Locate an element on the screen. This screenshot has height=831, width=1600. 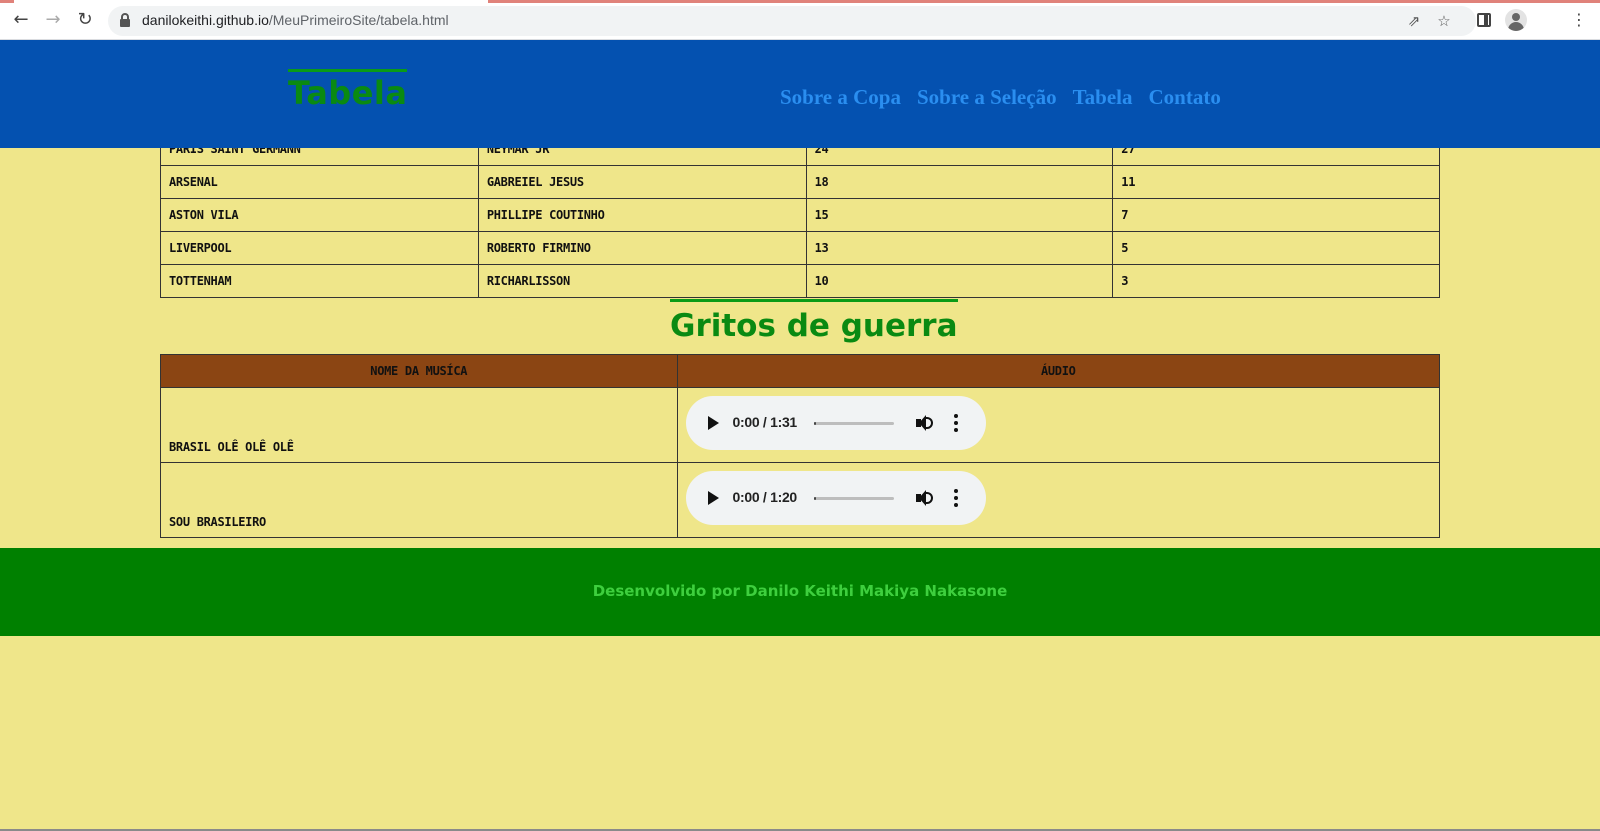
table-row: SOU BRASILEIRO 0:00 / 1:20 is located at coordinates (800, 500).